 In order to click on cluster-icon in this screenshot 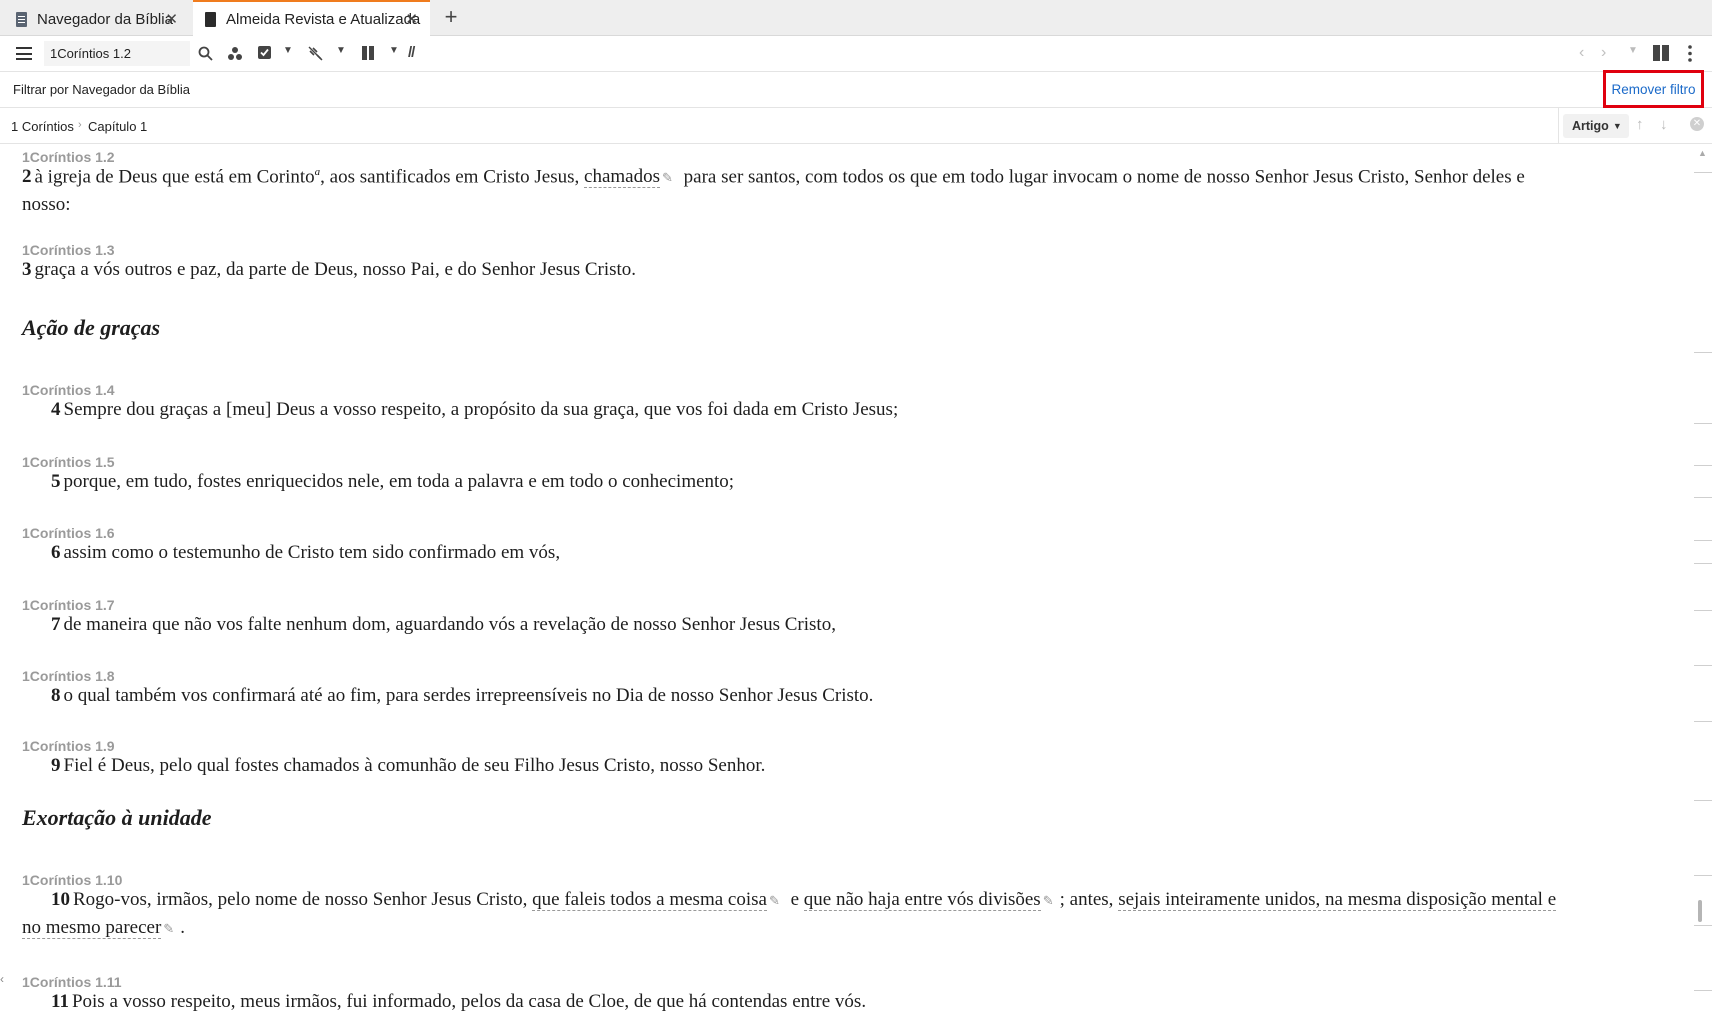, I will do `click(235, 53)`.